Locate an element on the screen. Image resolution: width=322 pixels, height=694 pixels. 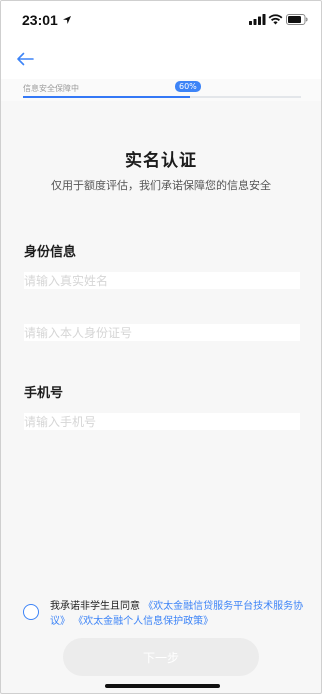
status-time: 23:01 is located at coordinates (40, 20).